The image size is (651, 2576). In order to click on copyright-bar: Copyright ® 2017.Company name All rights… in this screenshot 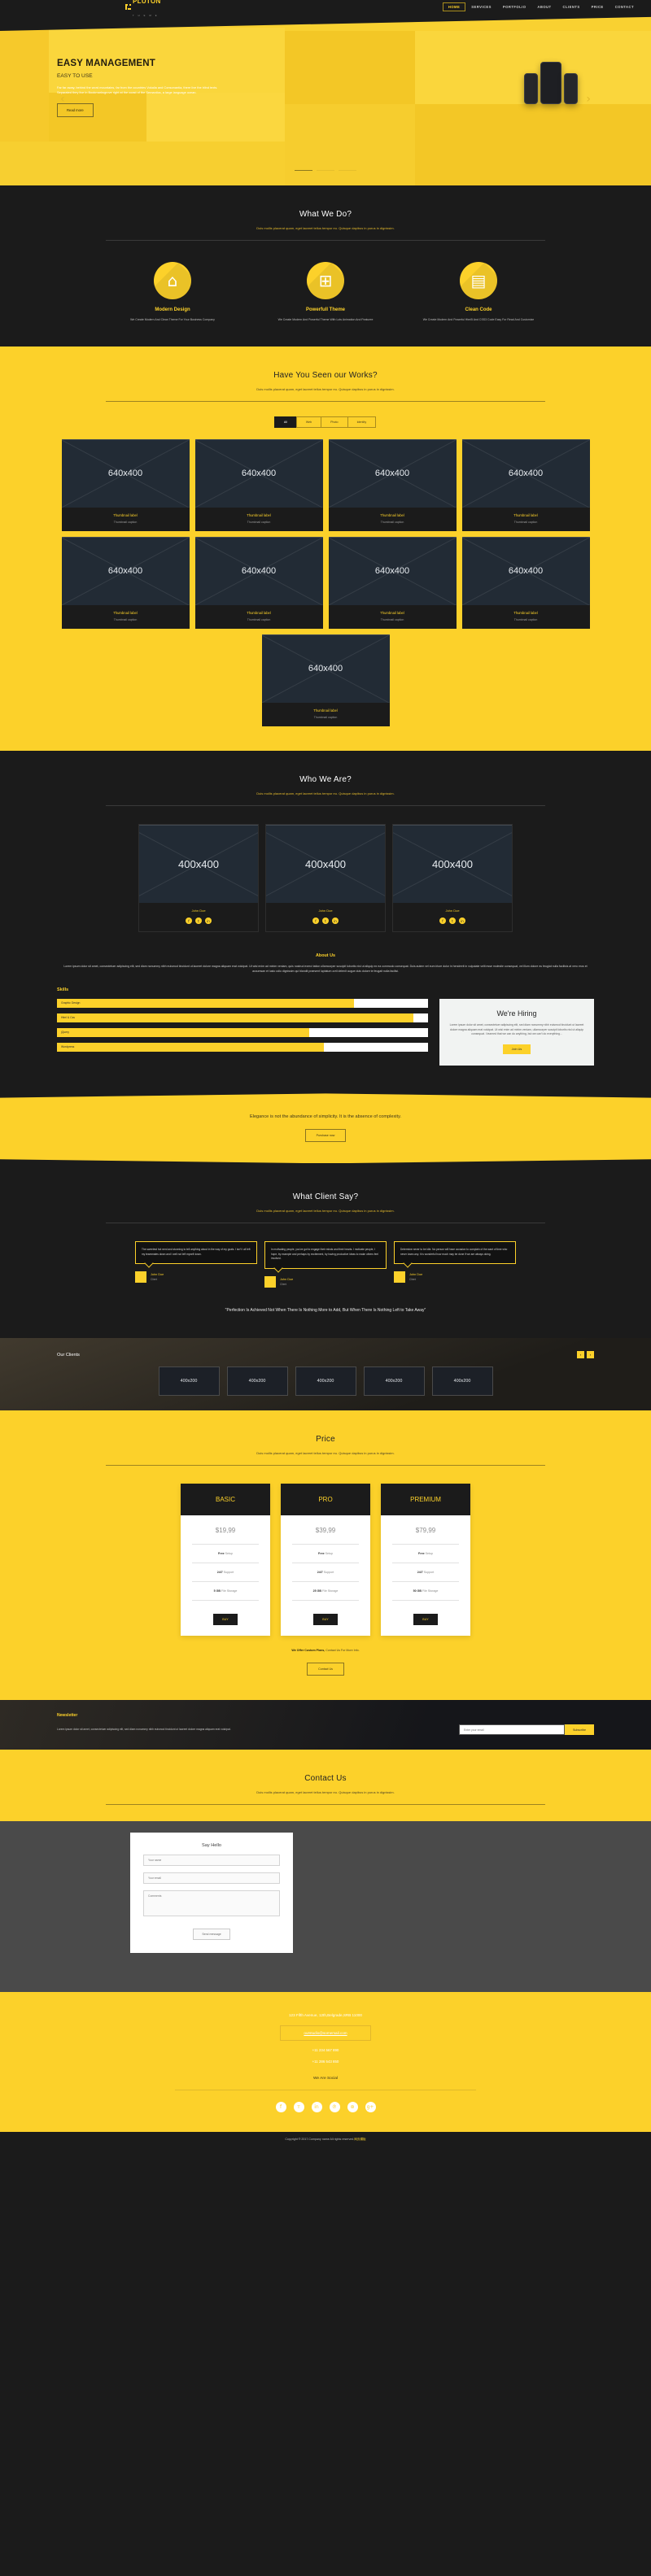, I will do `click(325, 2140)`.